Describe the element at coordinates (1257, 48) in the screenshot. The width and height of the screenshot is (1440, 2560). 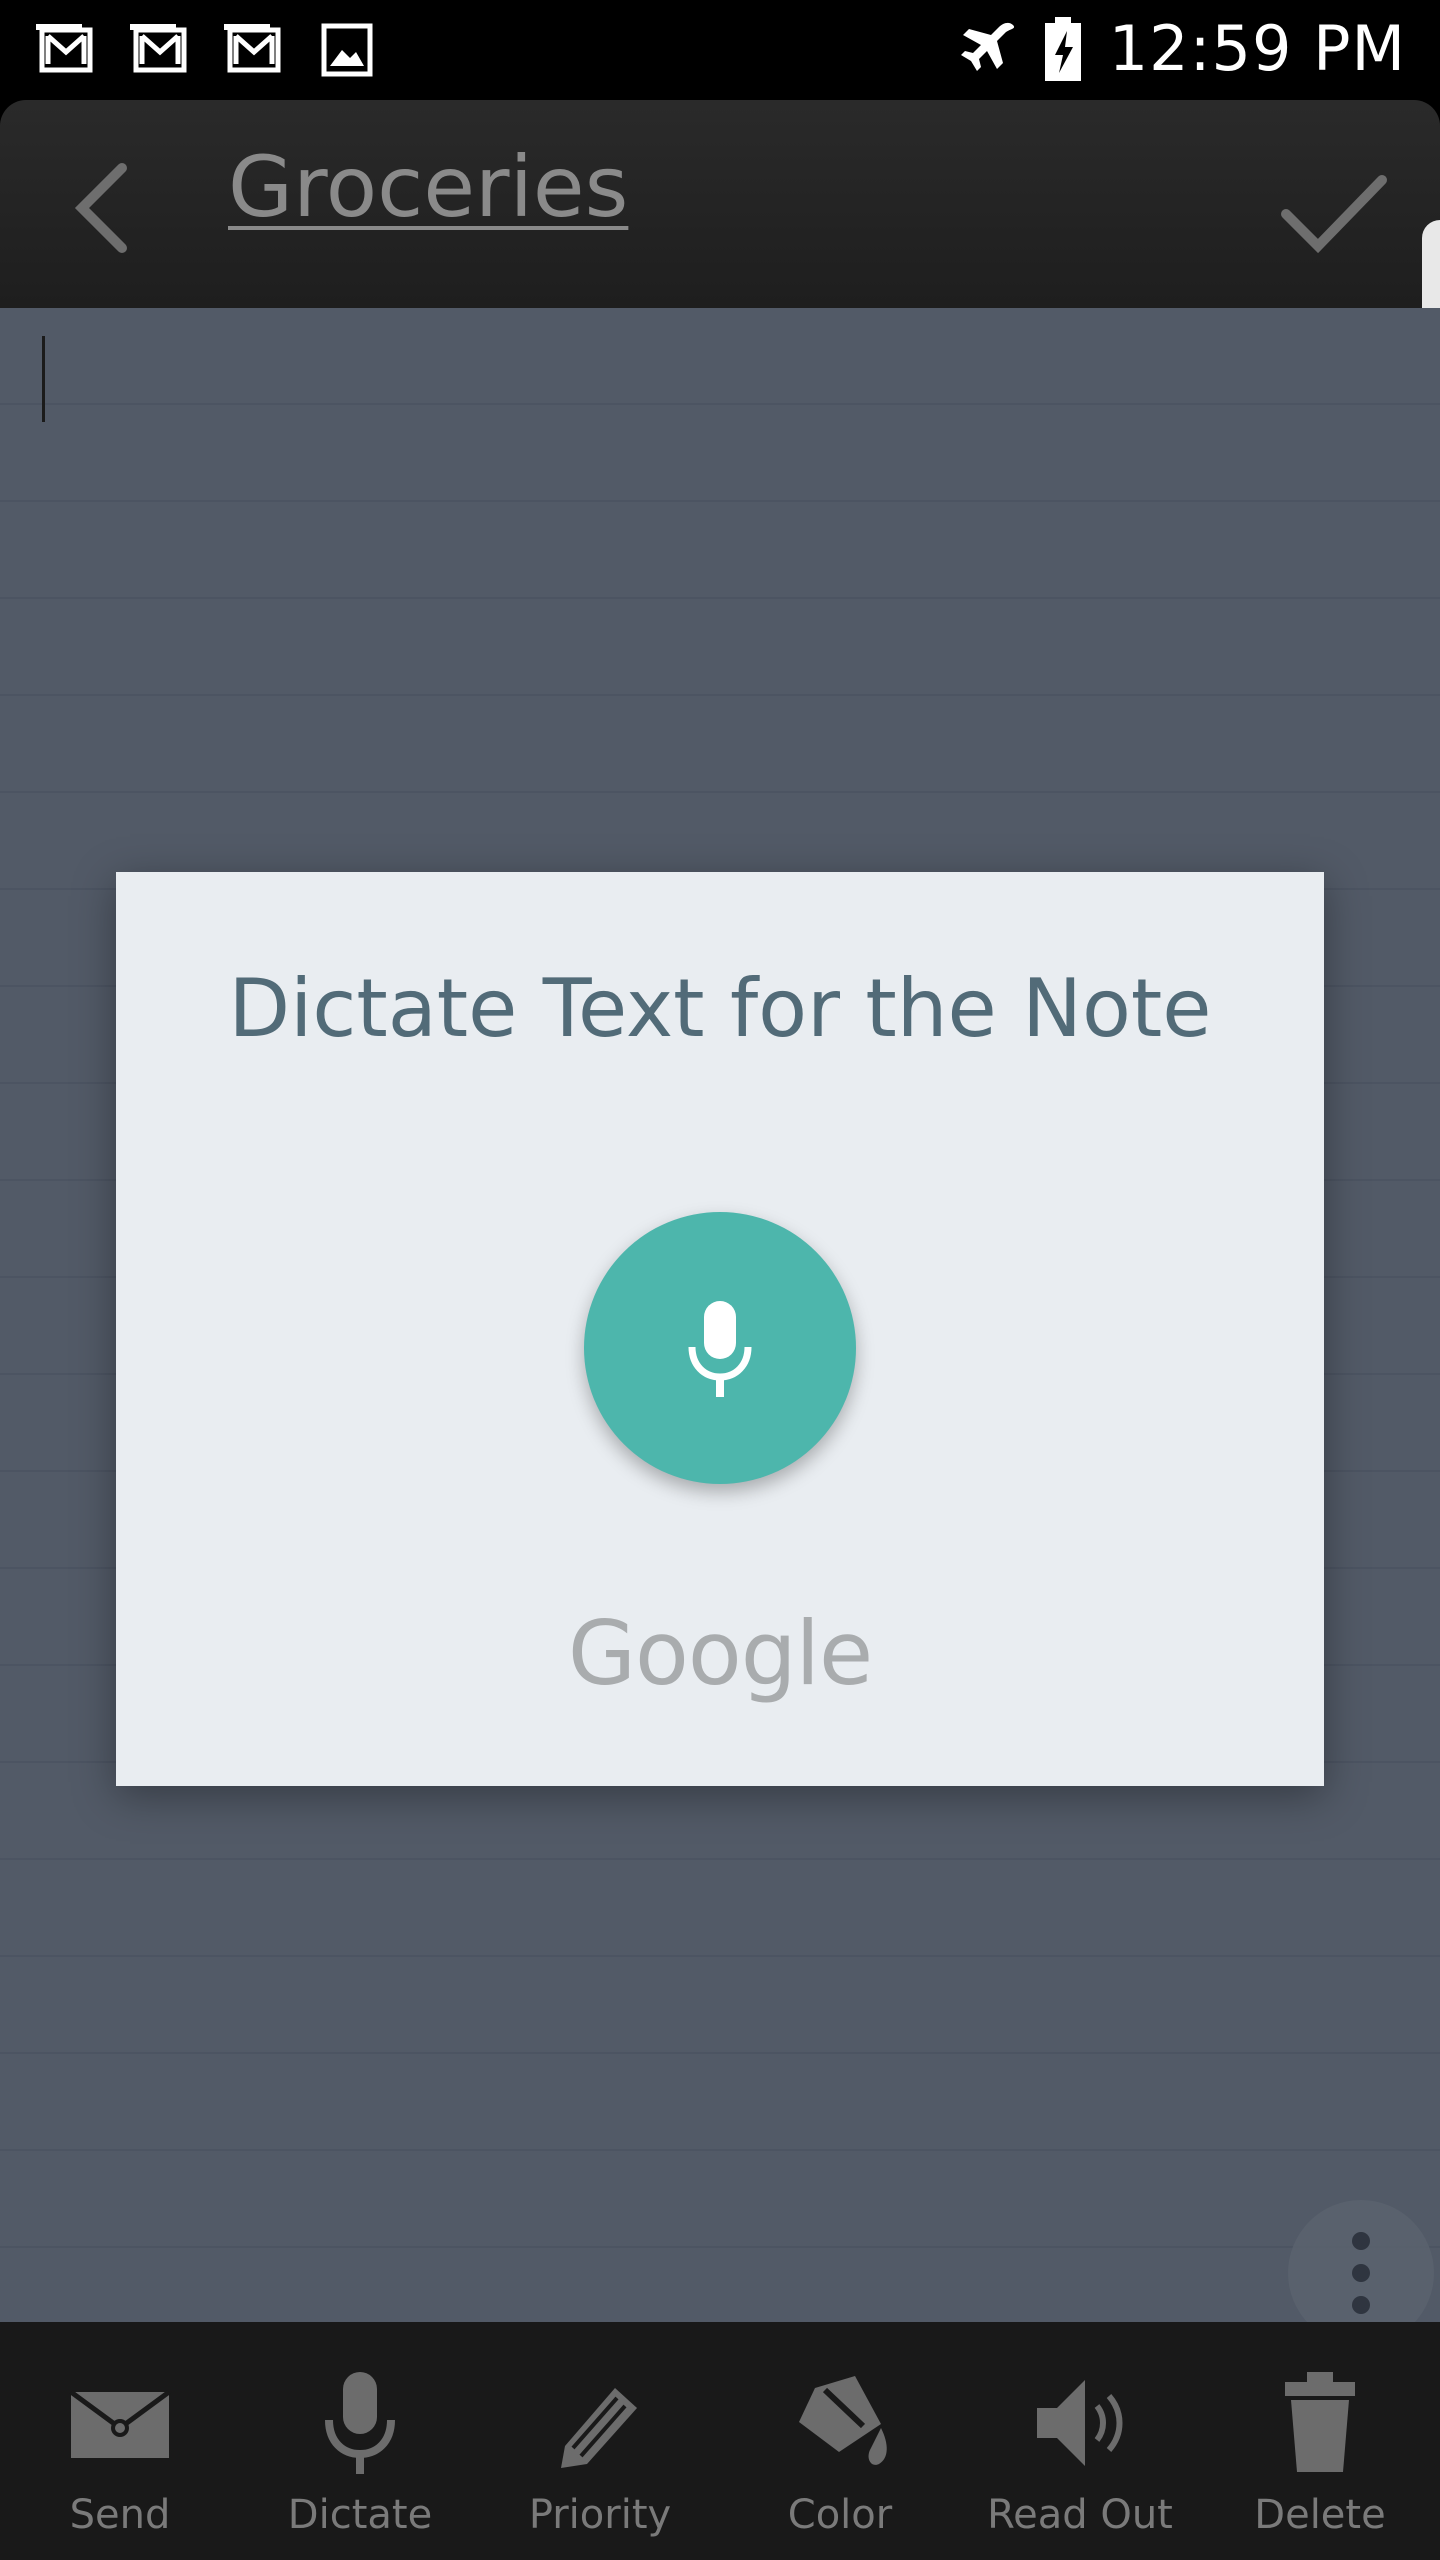
I see `clock: 12:59 PM` at that location.